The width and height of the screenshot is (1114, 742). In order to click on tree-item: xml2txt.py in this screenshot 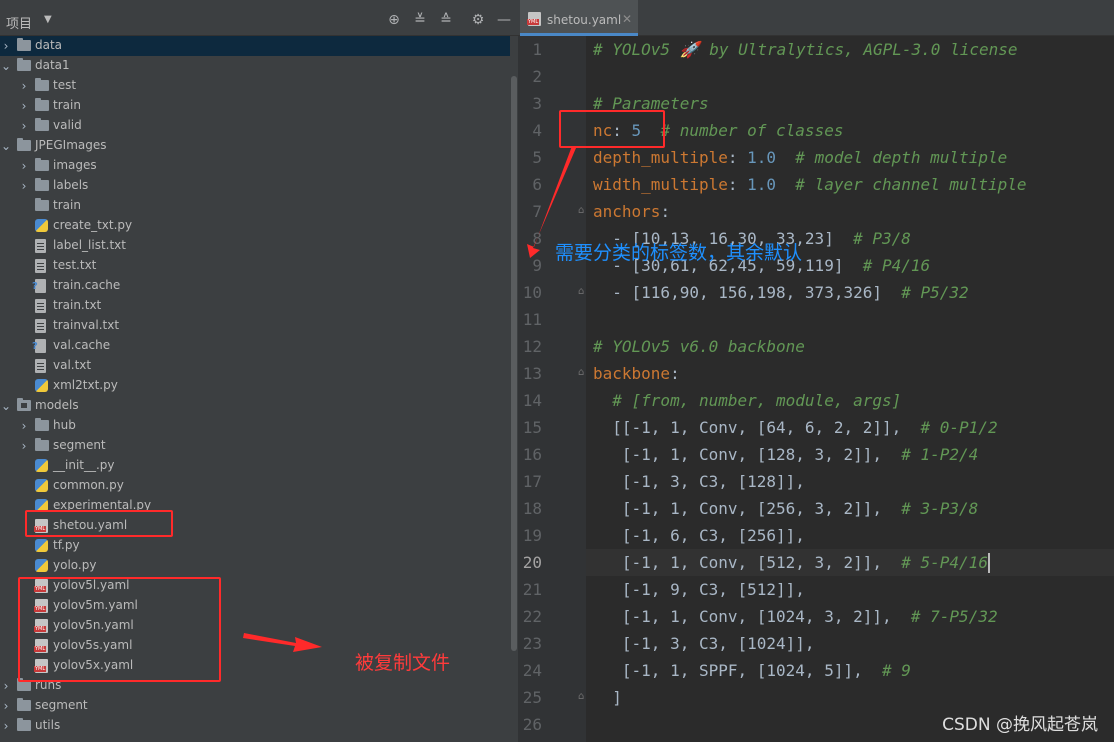, I will do `click(255, 386)`.